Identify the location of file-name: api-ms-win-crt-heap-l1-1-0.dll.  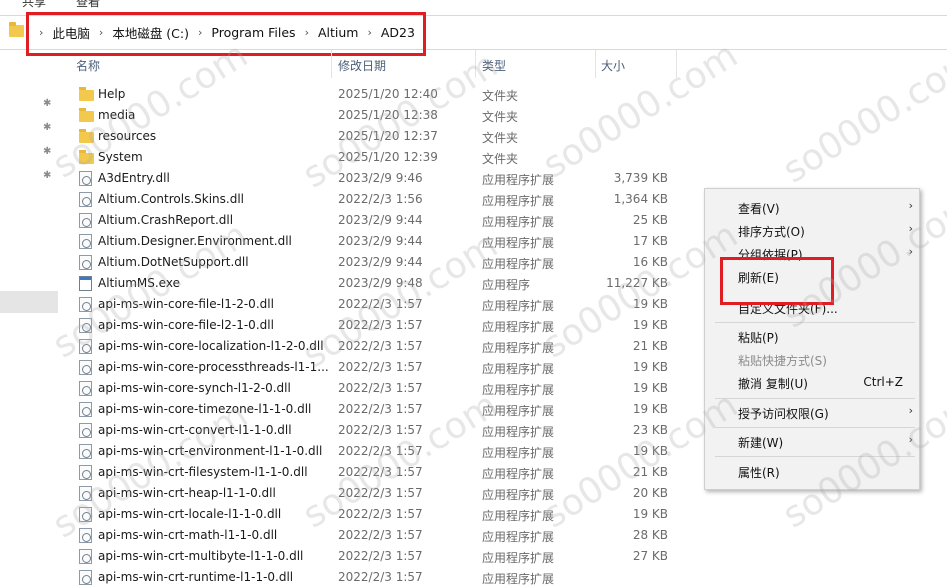
(187, 493).